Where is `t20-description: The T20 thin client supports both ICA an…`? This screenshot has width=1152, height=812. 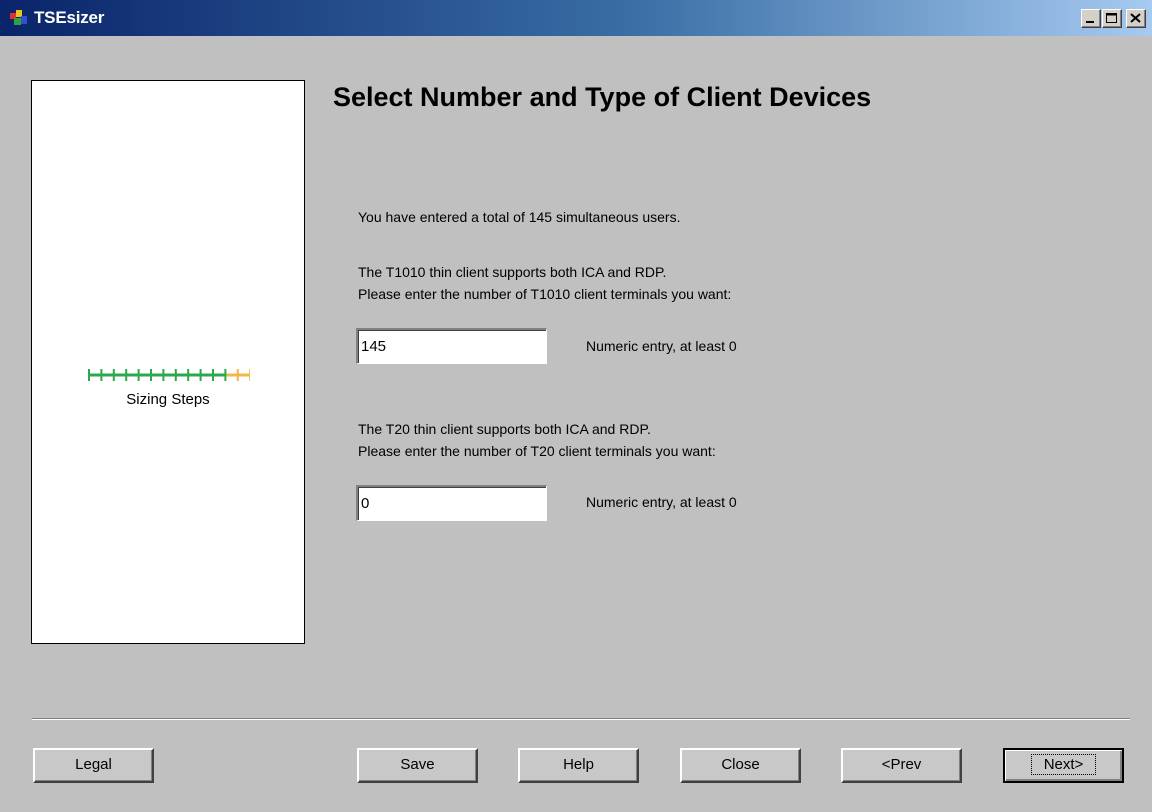
t20-description: The T20 thin client supports both ICA an… is located at coordinates (504, 429).